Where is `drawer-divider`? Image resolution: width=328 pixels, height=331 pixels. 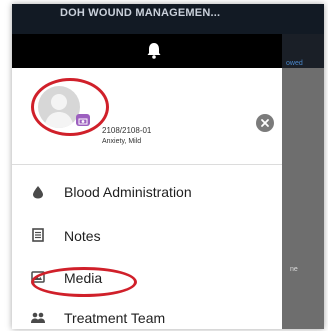
drawer-divider is located at coordinates (147, 164).